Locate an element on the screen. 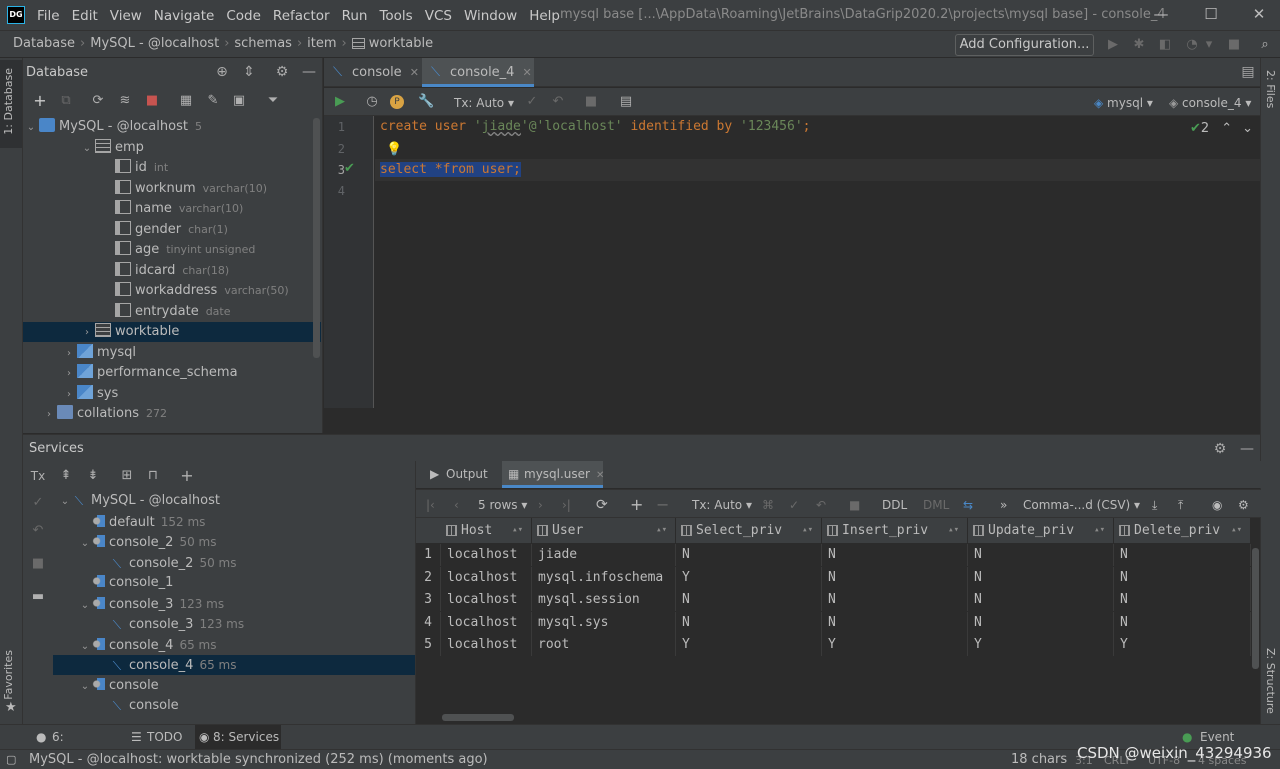 This screenshot has height=769, width=1280. tree-node-column: gender char(1) is located at coordinates (172, 230).